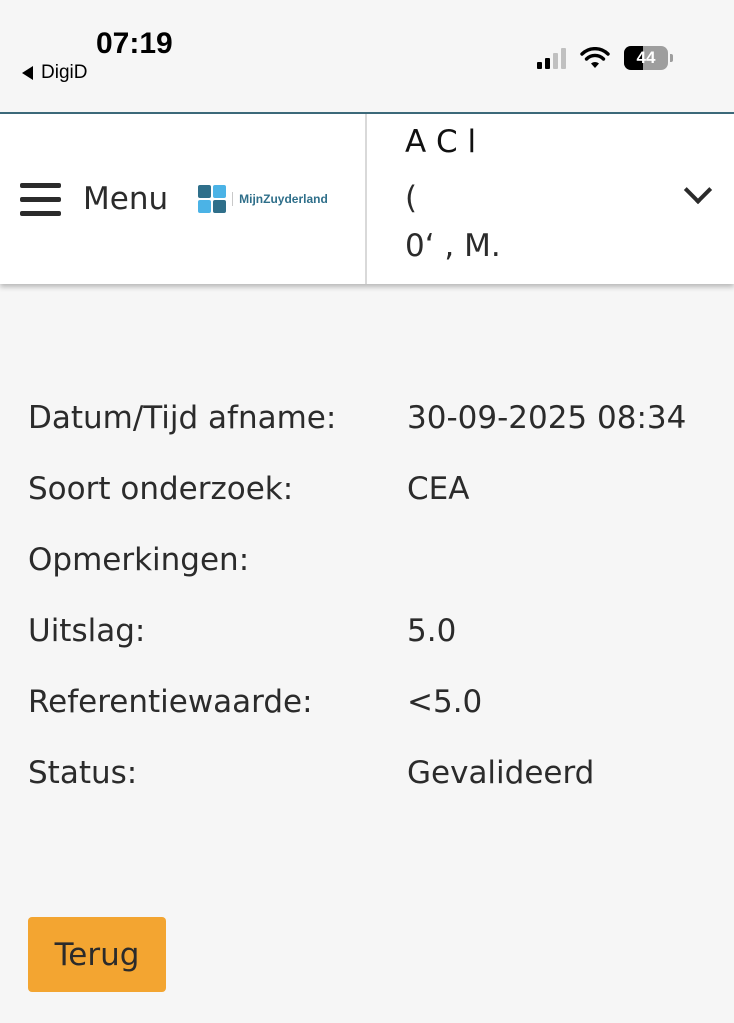 The width and height of the screenshot is (734, 1023). What do you see at coordinates (125, 199) in the screenshot?
I see `menu-button: Menu` at bounding box center [125, 199].